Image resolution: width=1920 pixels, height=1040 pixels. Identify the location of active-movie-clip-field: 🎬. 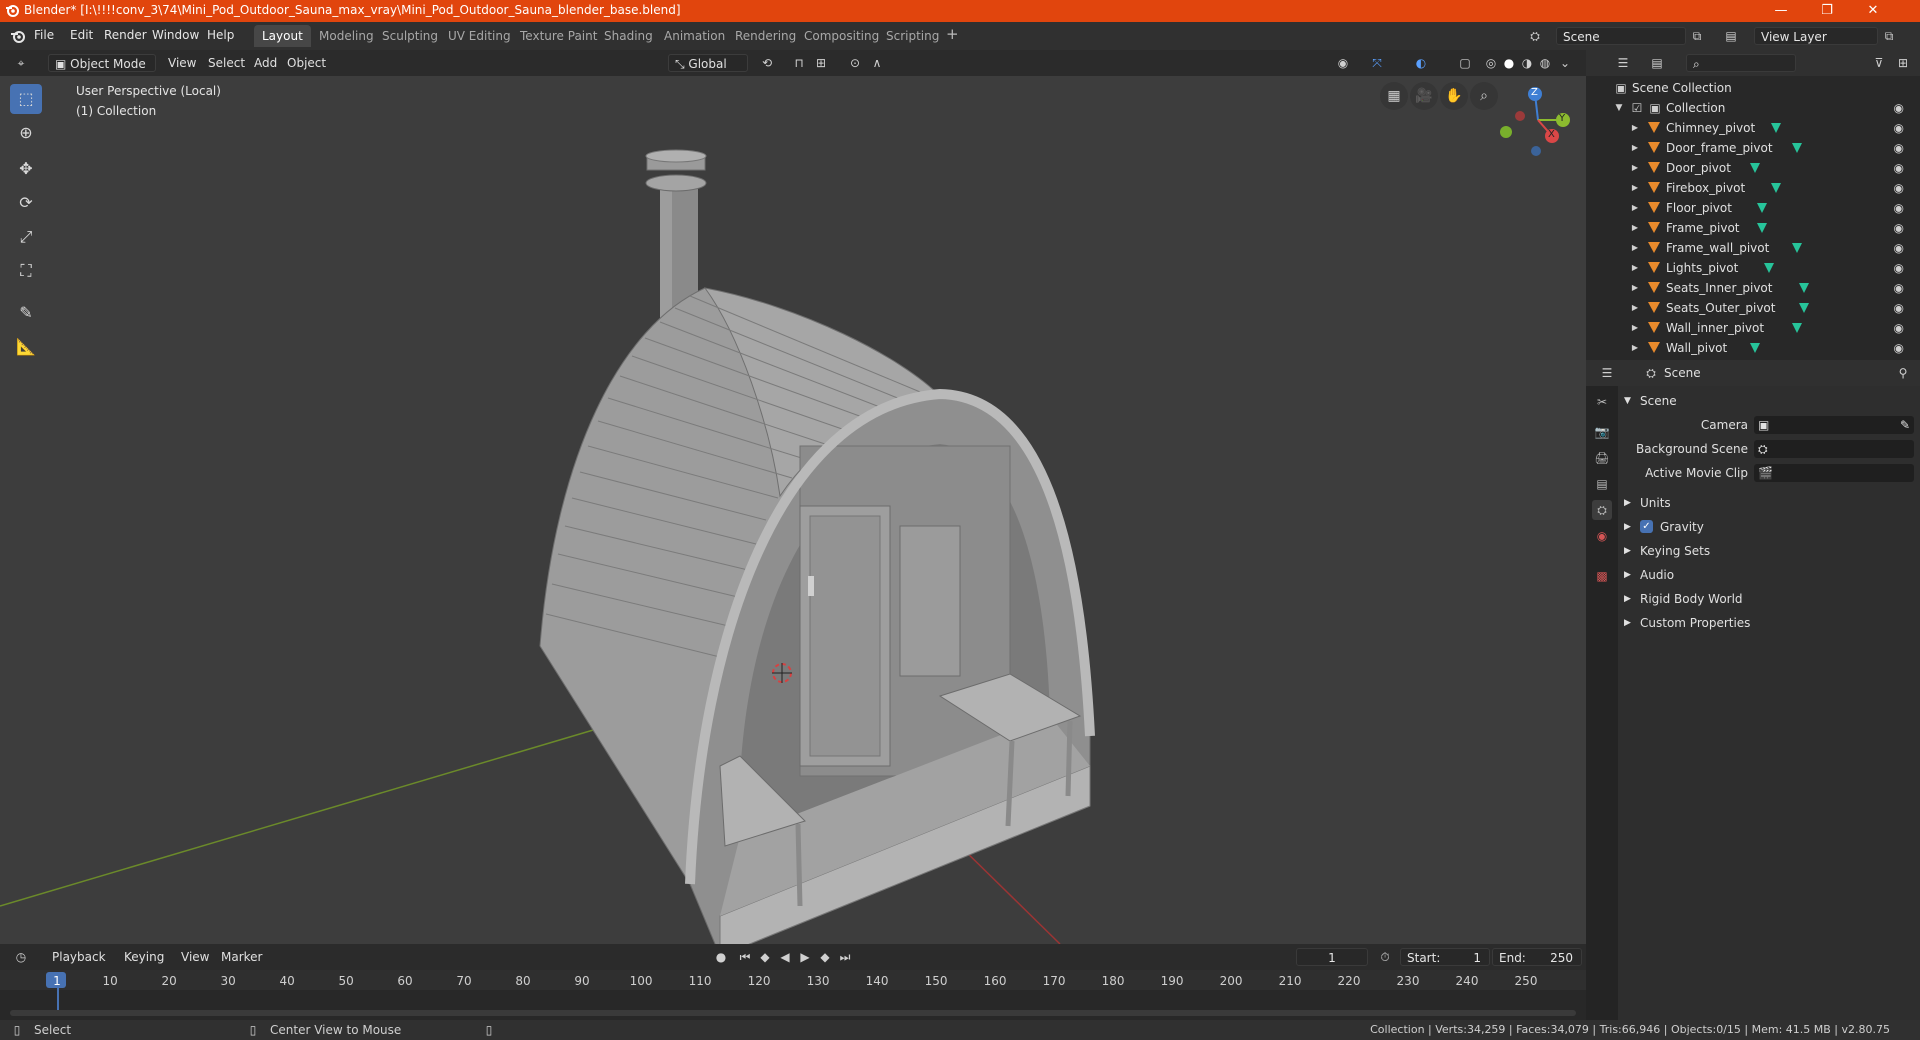
(1834, 473).